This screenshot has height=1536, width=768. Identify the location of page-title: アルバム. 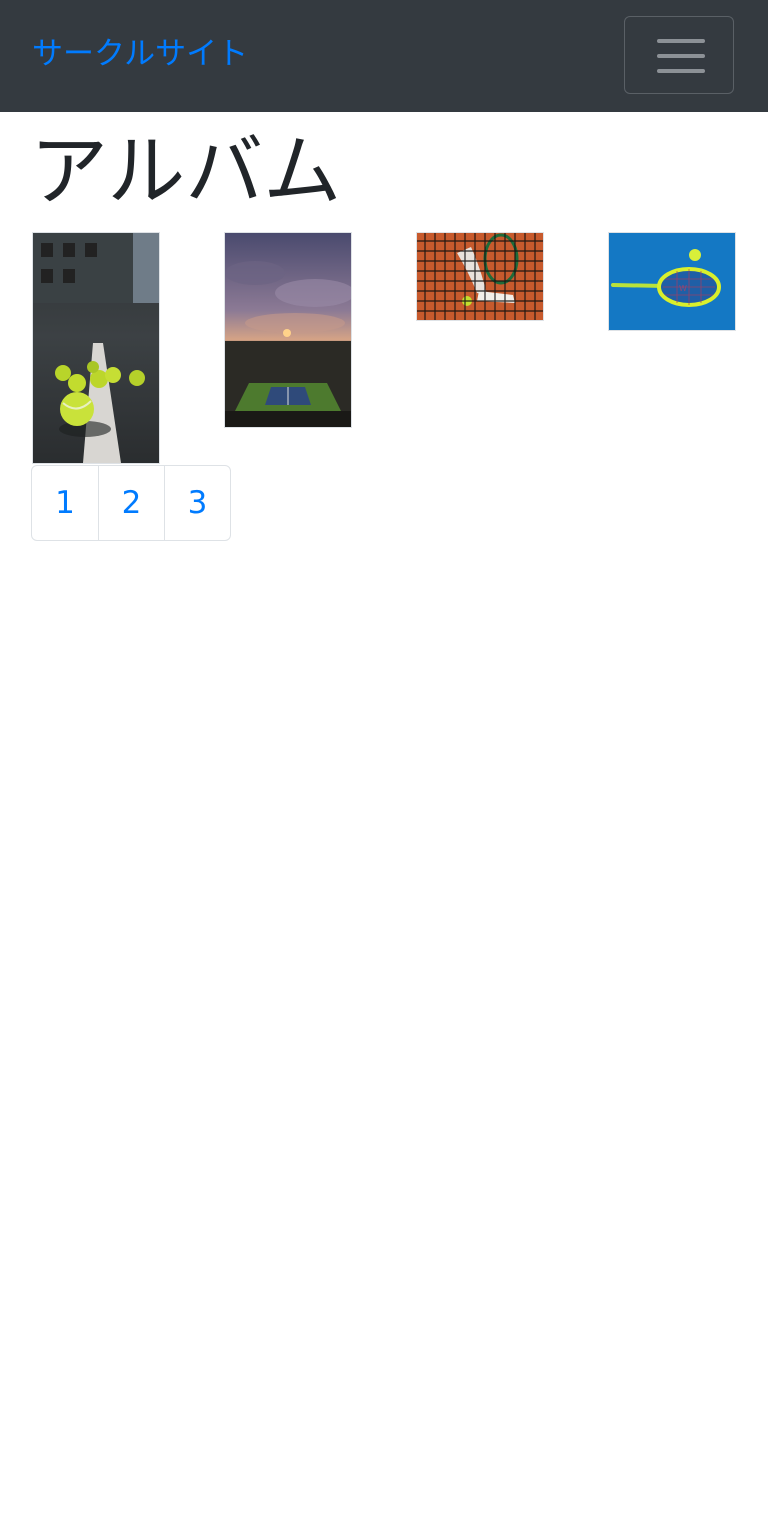
(186, 172).